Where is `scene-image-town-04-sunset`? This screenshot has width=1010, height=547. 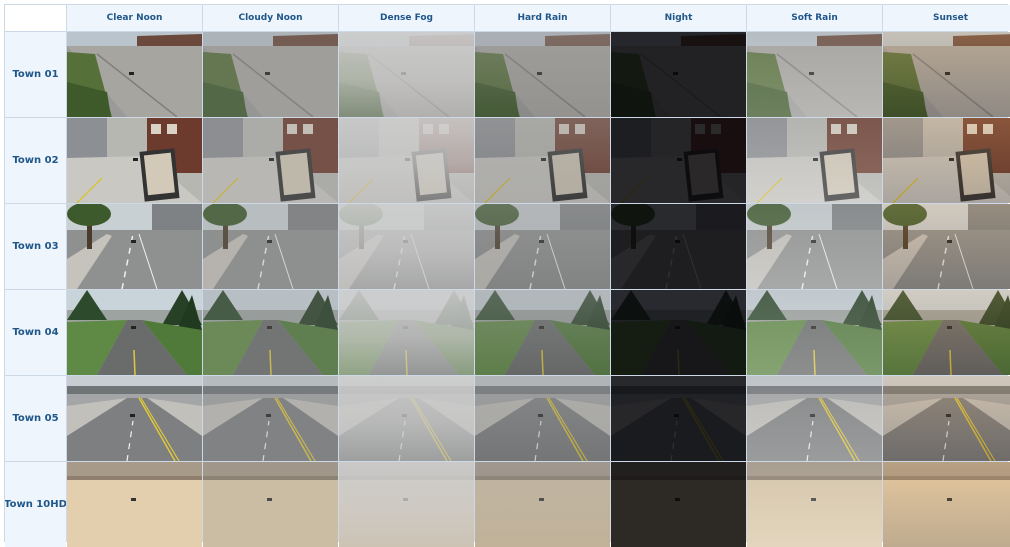
scene-image-town-04-sunset is located at coordinates (946, 332).